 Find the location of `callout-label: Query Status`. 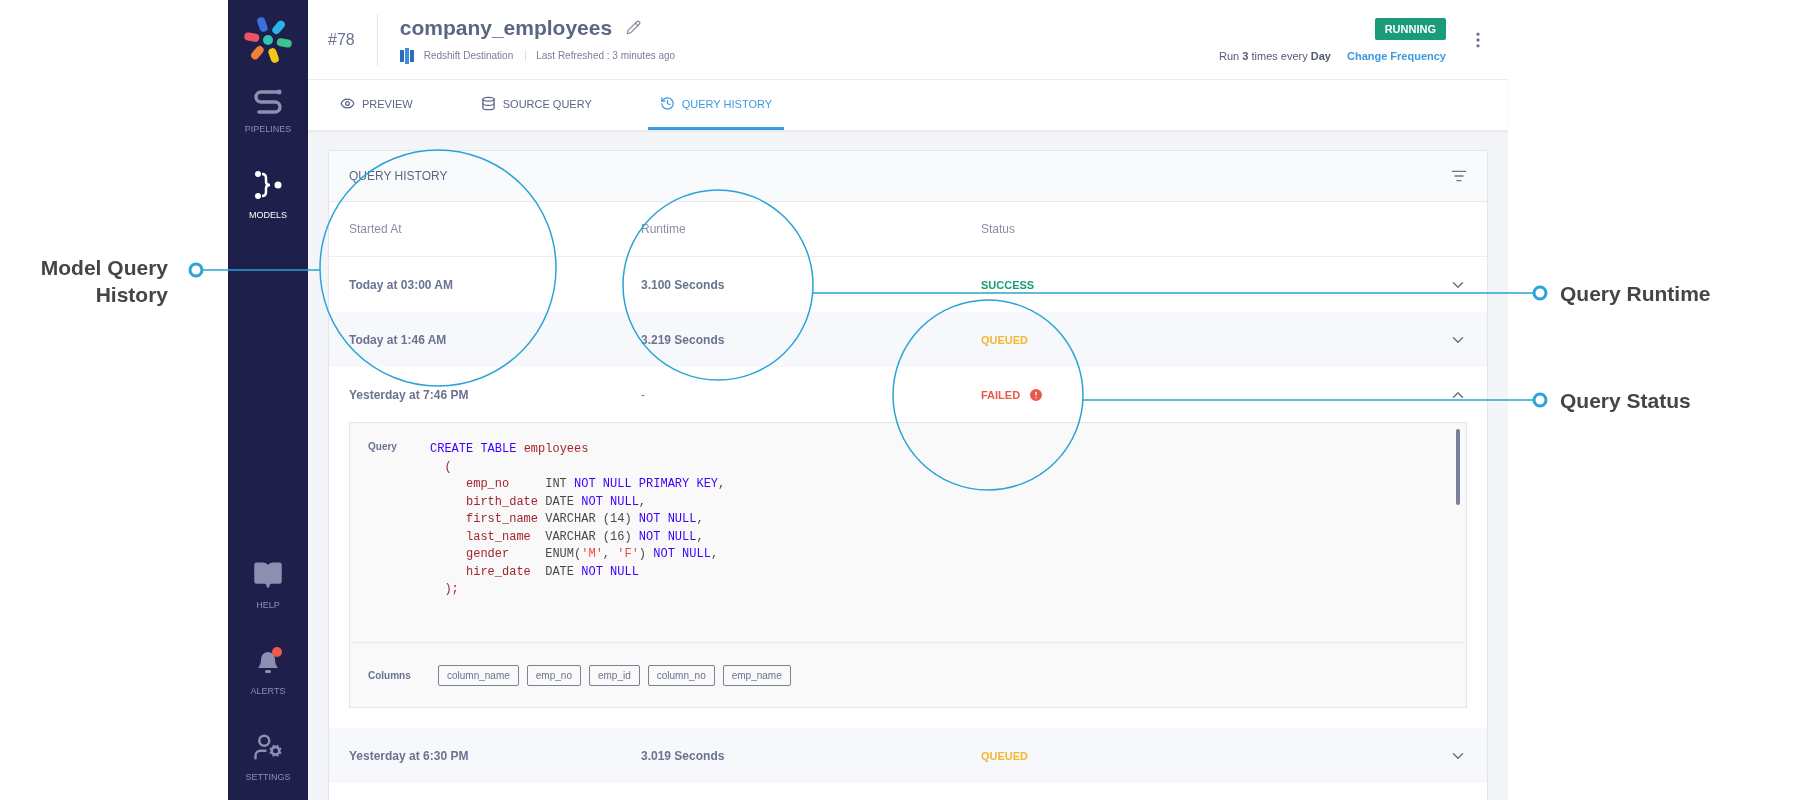

callout-label: Query Status is located at coordinates (1625, 401).